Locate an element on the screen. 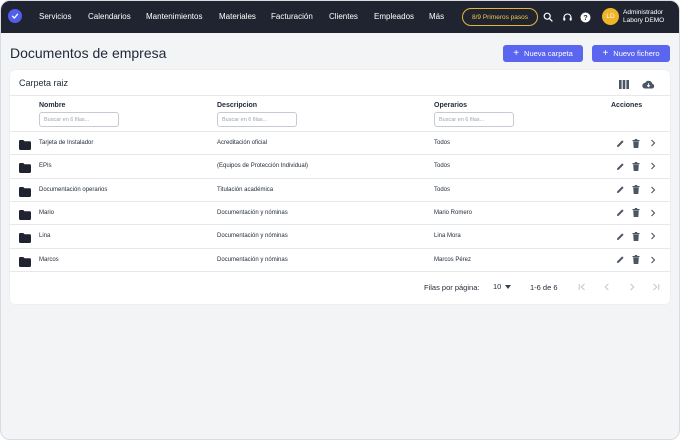  nav-item-mas: Más is located at coordinates (436, 17).